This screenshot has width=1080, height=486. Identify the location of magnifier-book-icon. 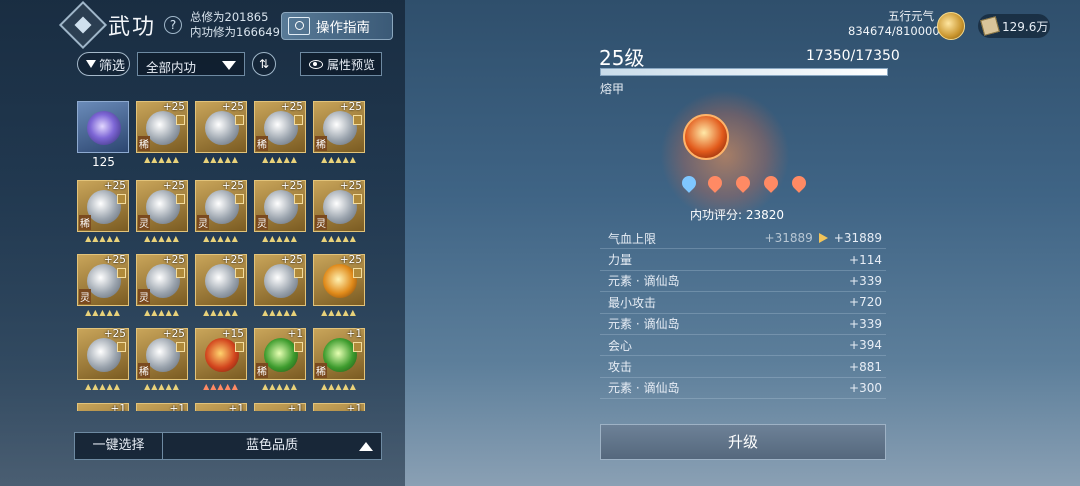
(299, 26).